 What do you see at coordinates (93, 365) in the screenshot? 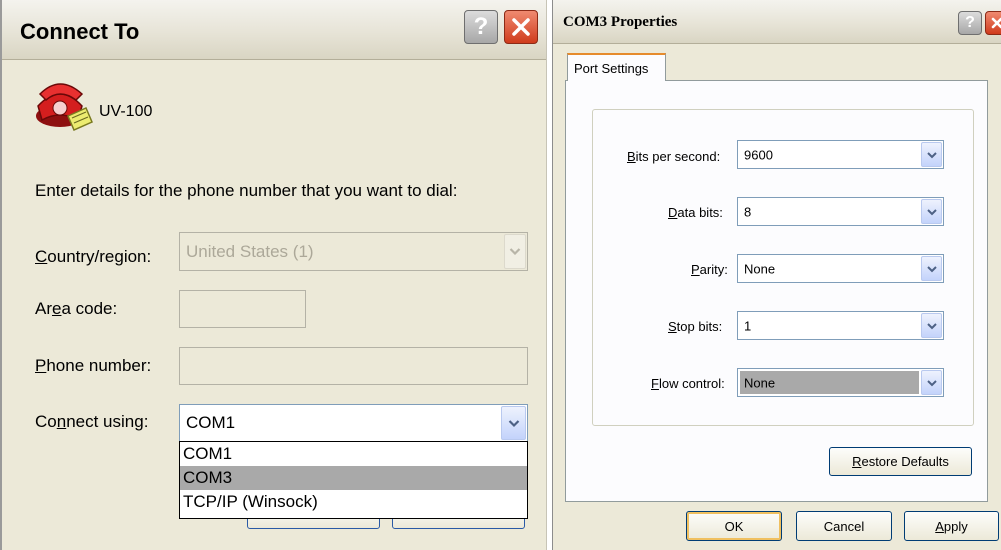
I see `phone-number-label: Phone number:` at bounding box center [93, 365].